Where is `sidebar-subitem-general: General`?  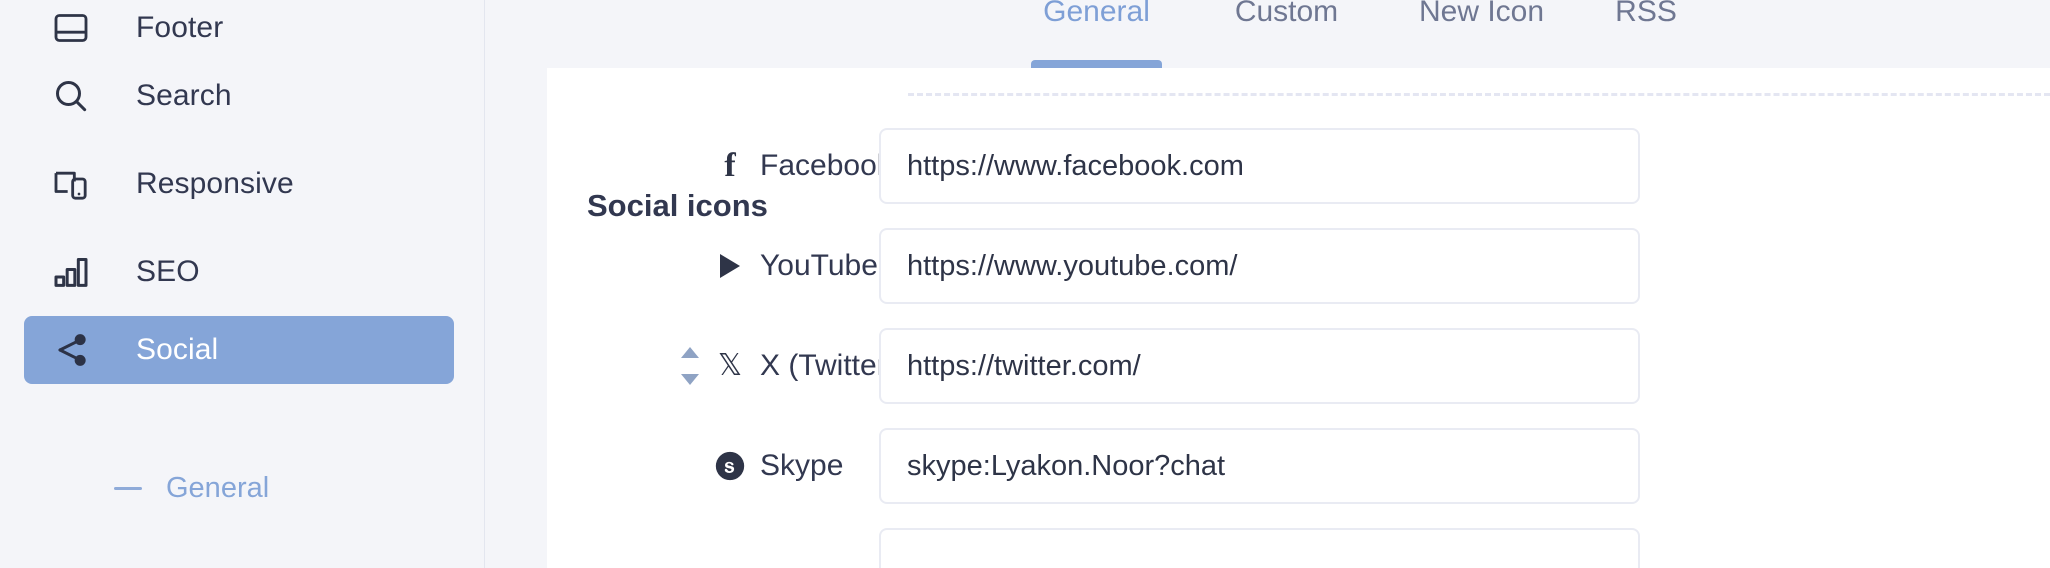
sidebar-subitem-general: General is located at coordinates (239, 488).